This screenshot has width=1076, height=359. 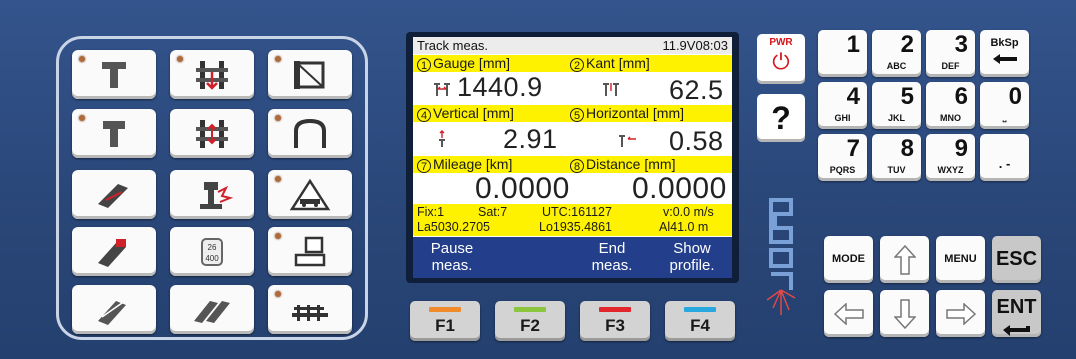 I want to click on key-6: 6 MNO, so click(x=950, y=105).